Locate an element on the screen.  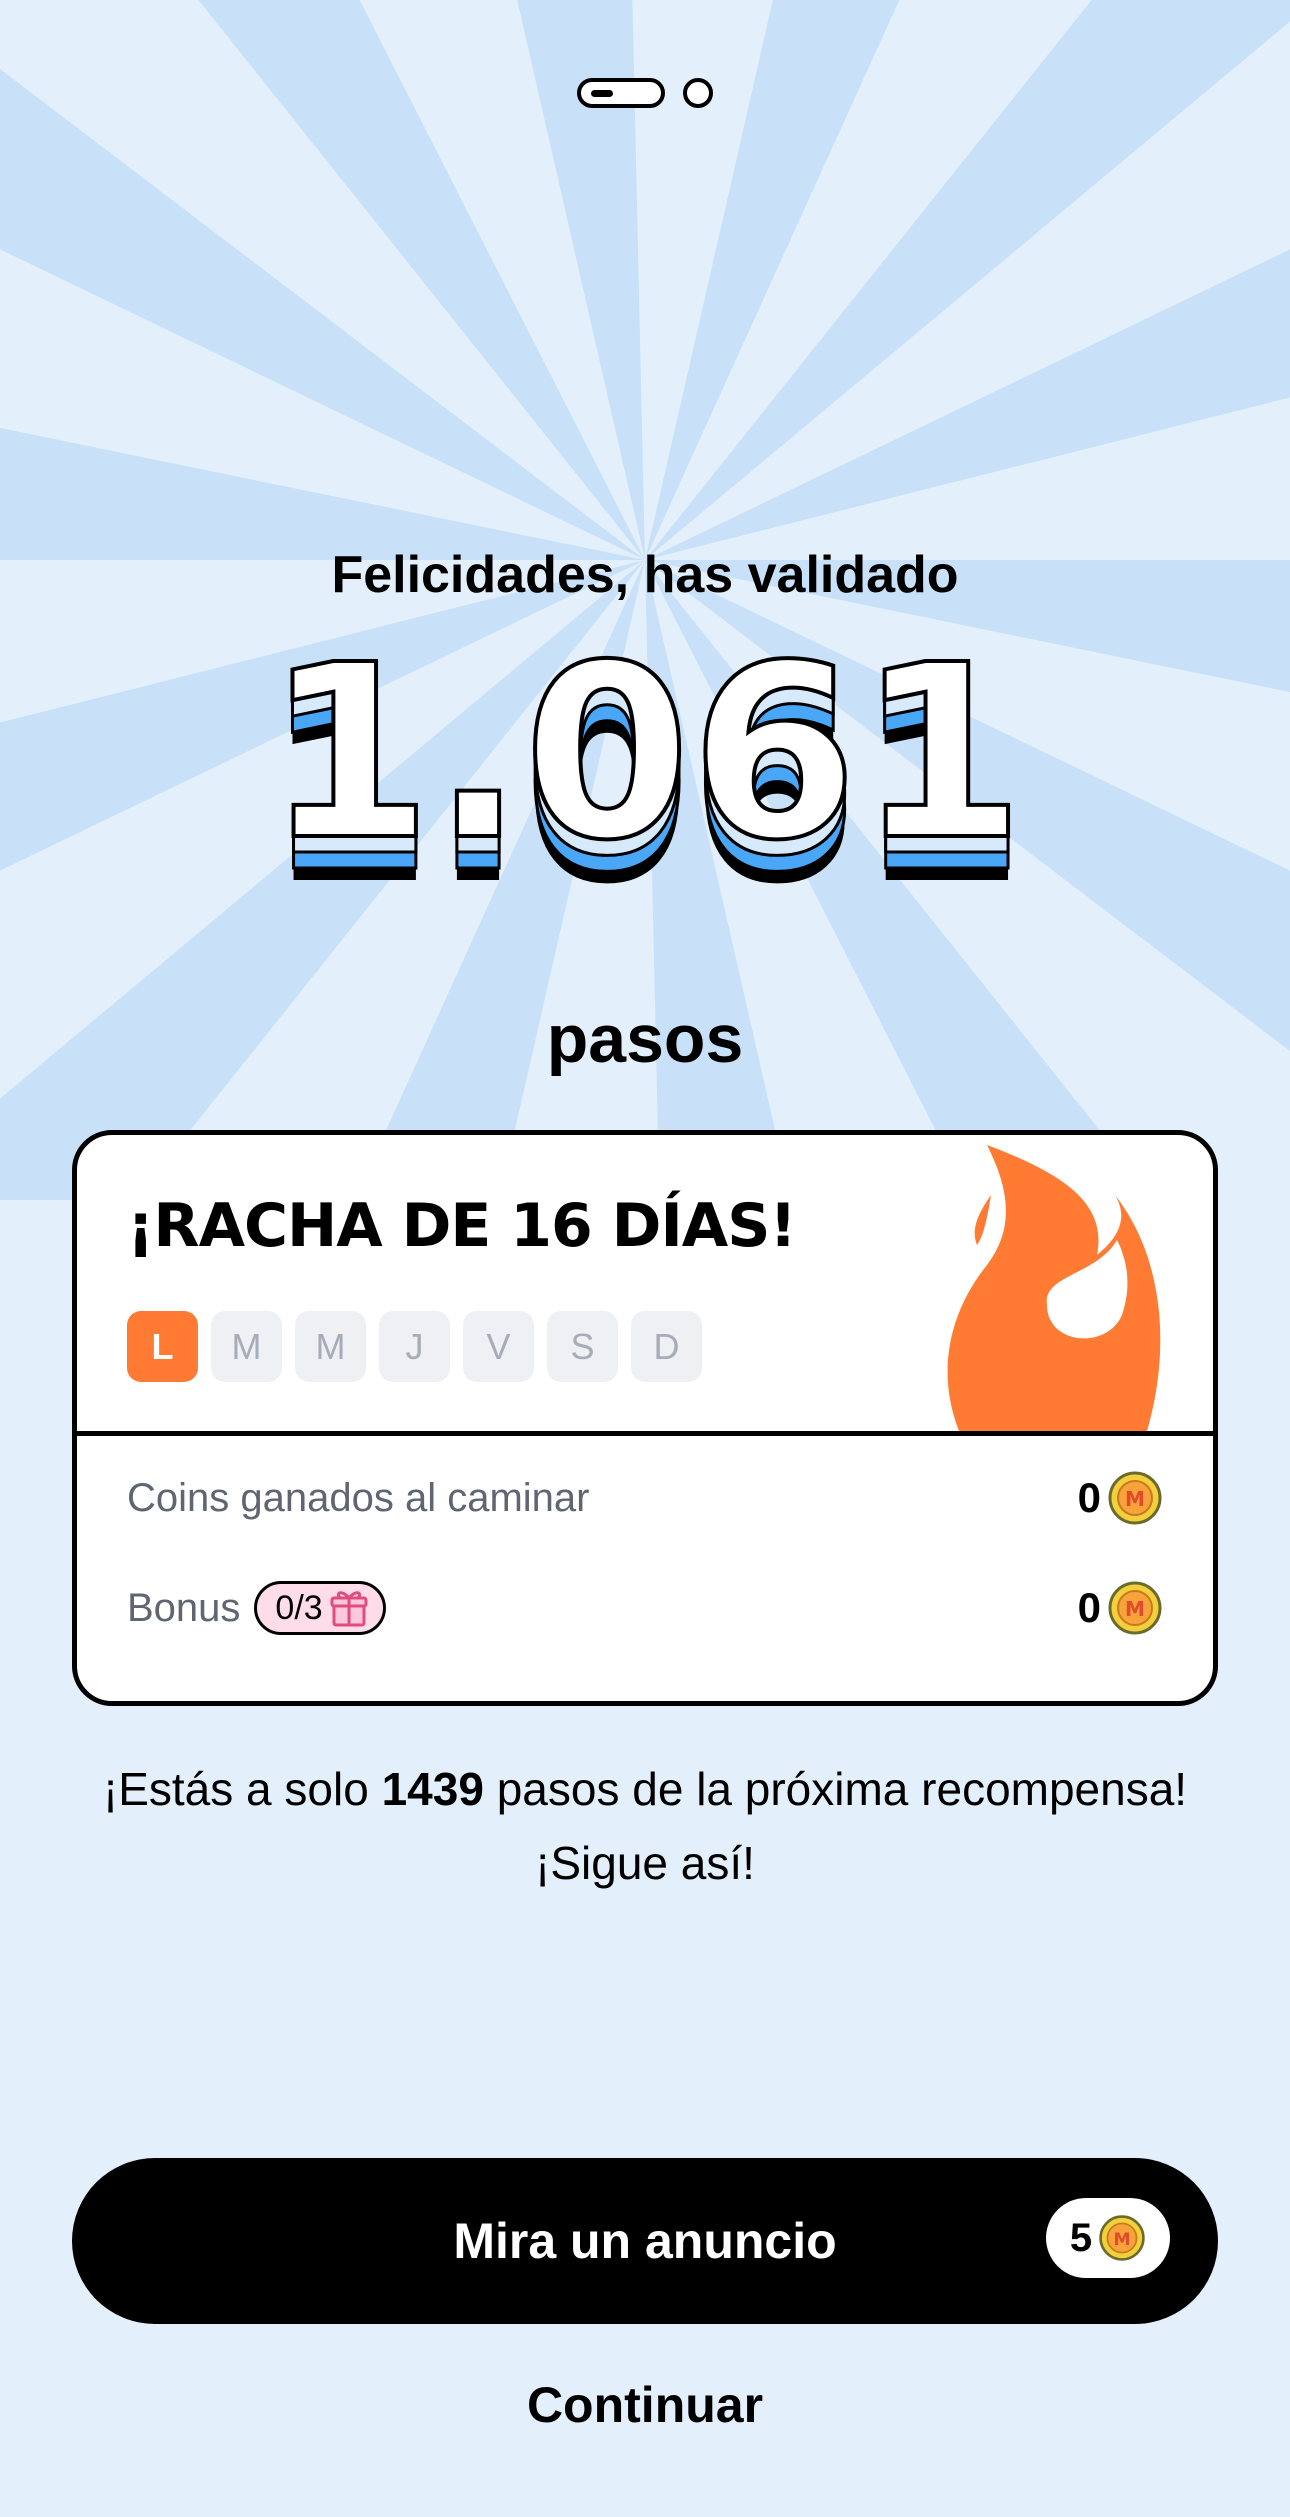
steps-unit: pasos is located at coordinates (645, 1039).